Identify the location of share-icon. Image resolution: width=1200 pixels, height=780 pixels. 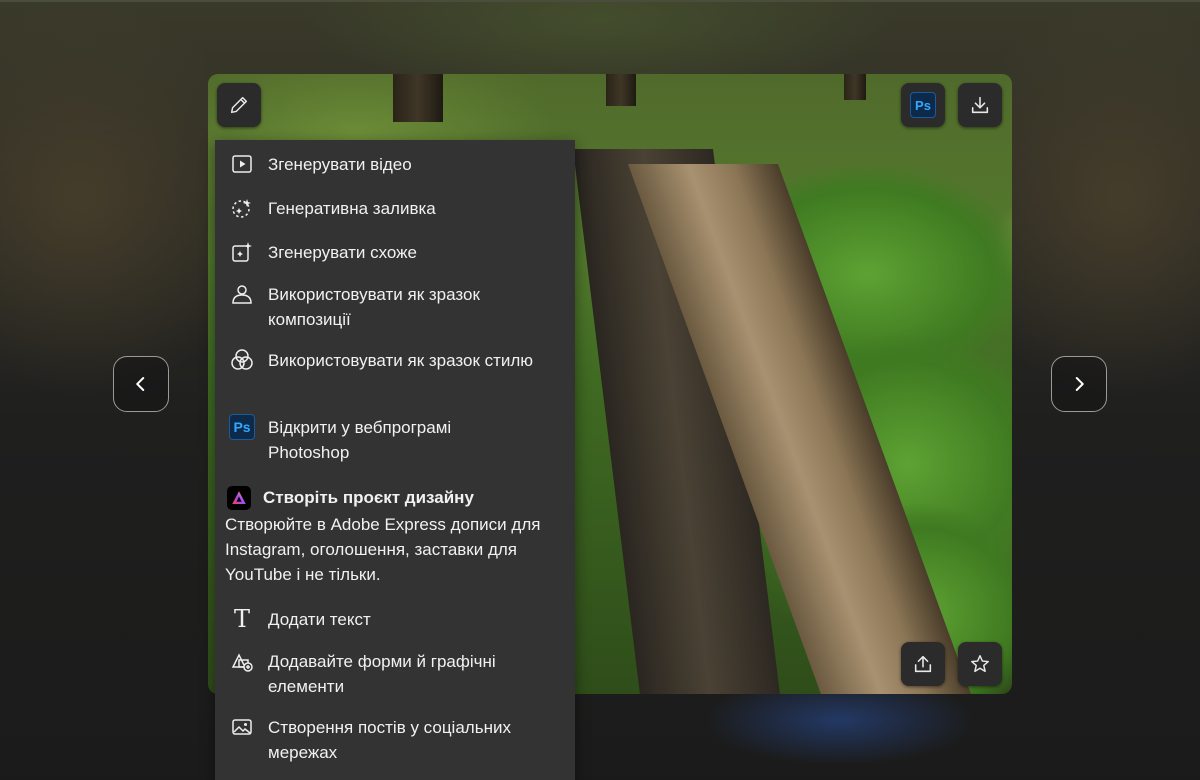
(923, 664).